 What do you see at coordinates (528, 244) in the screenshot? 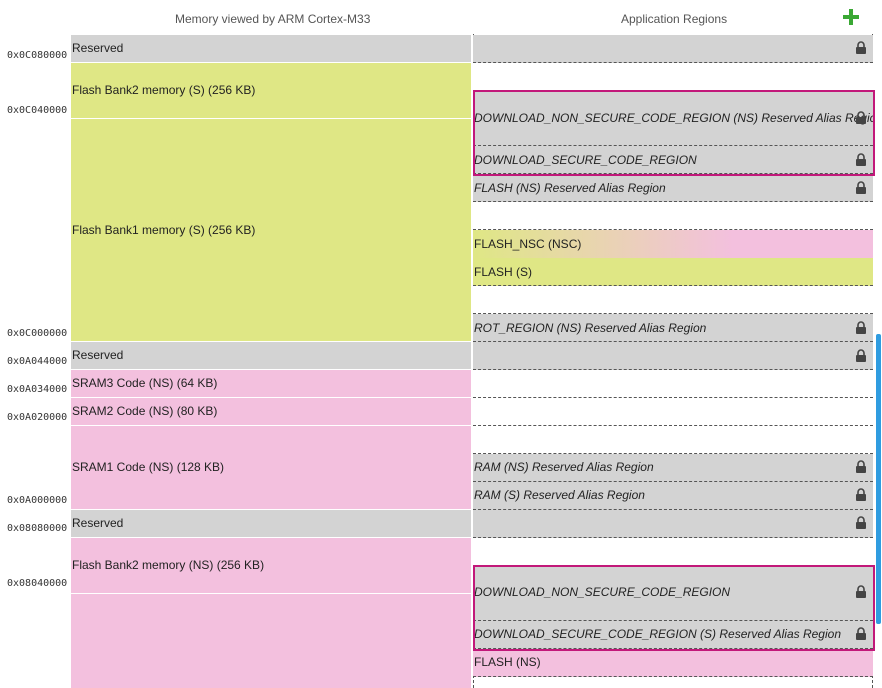
I see `region-label: FLASH_NSC (NSC)` at bounding box center [528, 244].